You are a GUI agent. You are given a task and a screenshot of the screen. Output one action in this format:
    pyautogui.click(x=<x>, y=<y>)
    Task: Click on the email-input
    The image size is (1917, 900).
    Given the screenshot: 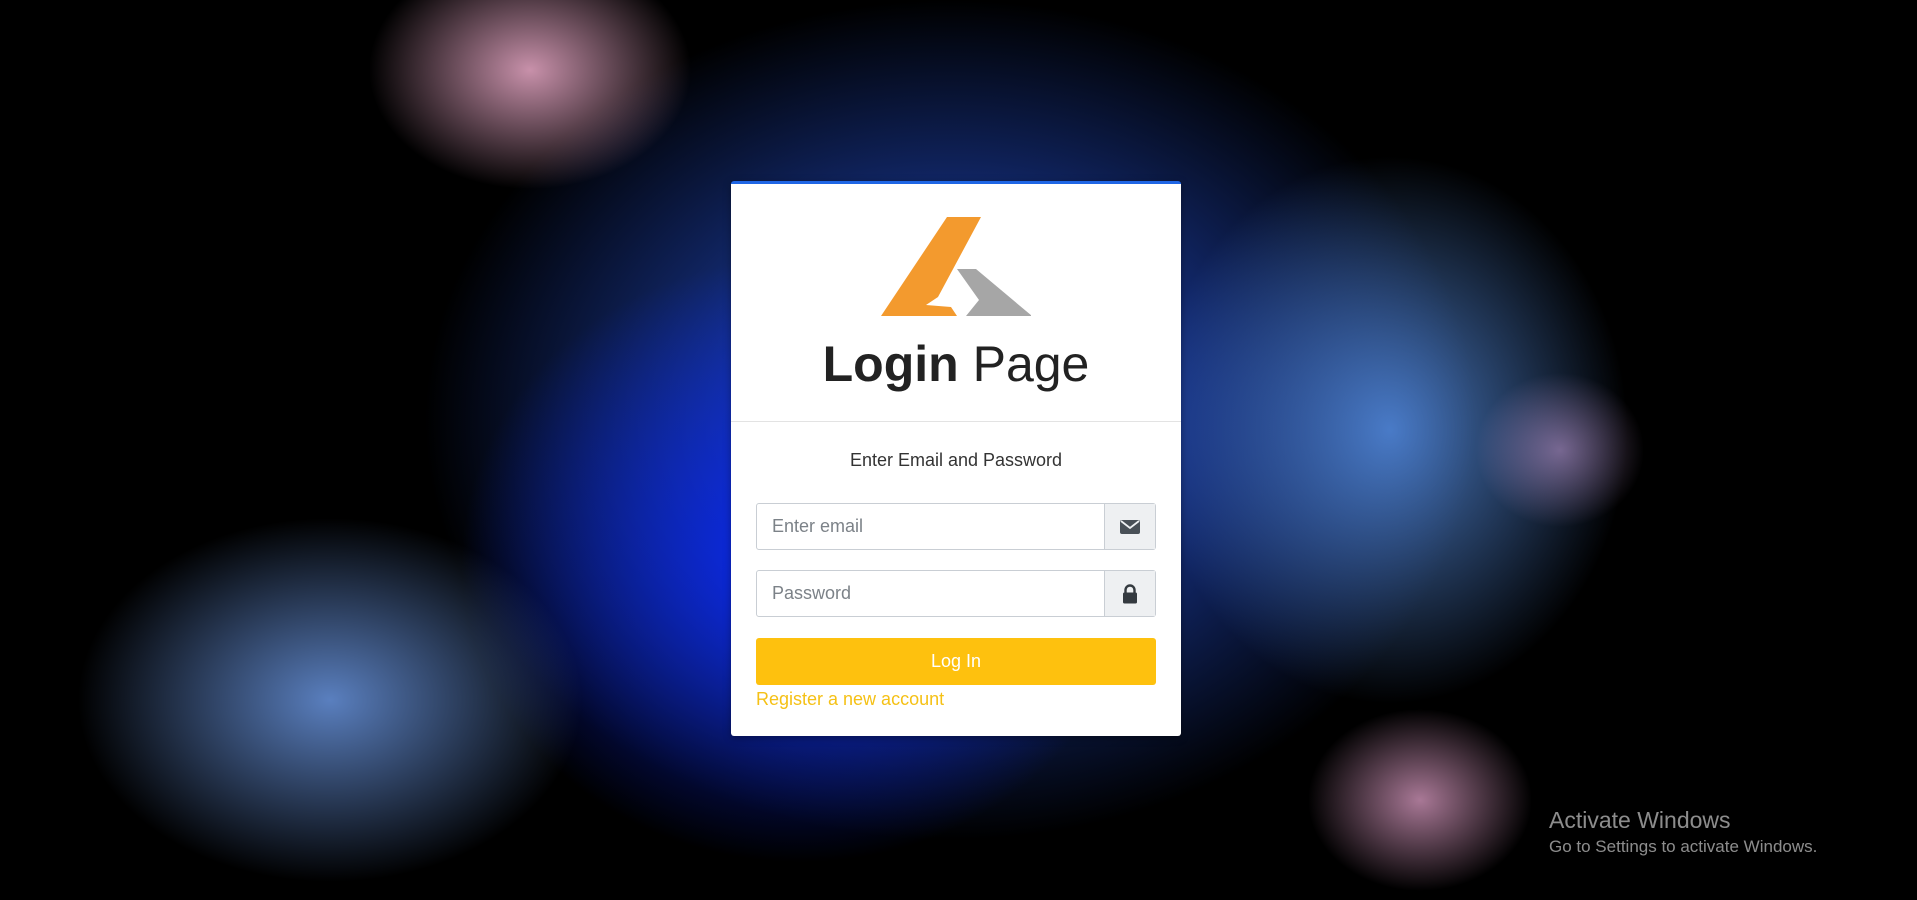 What is the action you would take?
    pyautogui.click(x=930, y=526)
    